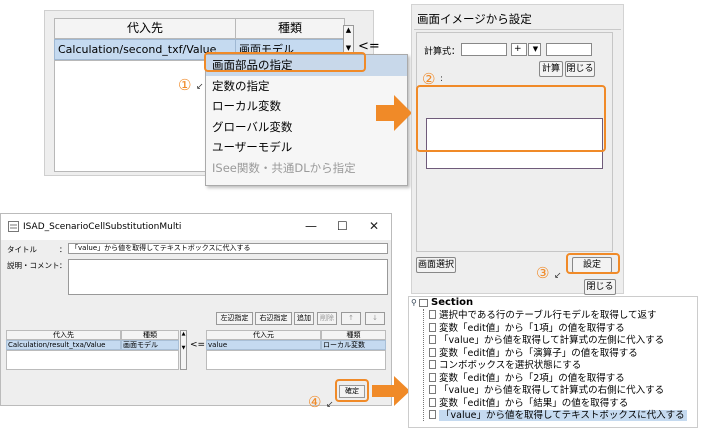  What do you see at coordinates (311, 226) in the screenshot?
I see `minimize-icon: —` at bounding box center [311, 226].